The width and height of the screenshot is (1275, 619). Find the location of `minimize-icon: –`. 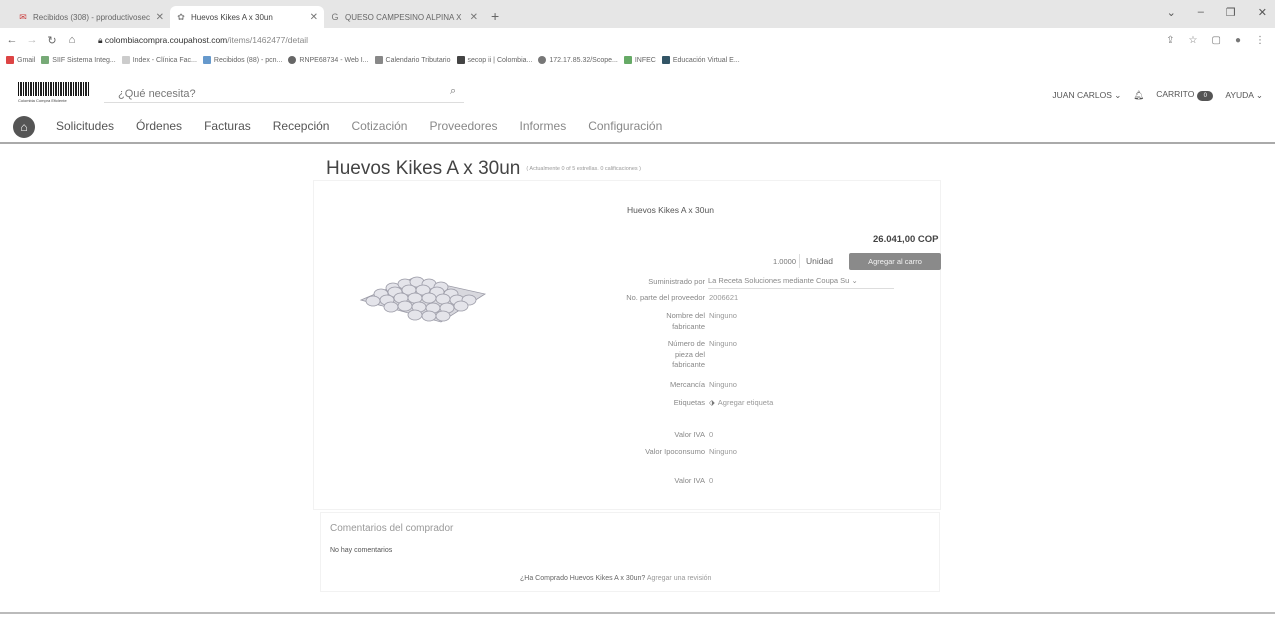

minimize-icon: – is located at coordinates (1201, 12).